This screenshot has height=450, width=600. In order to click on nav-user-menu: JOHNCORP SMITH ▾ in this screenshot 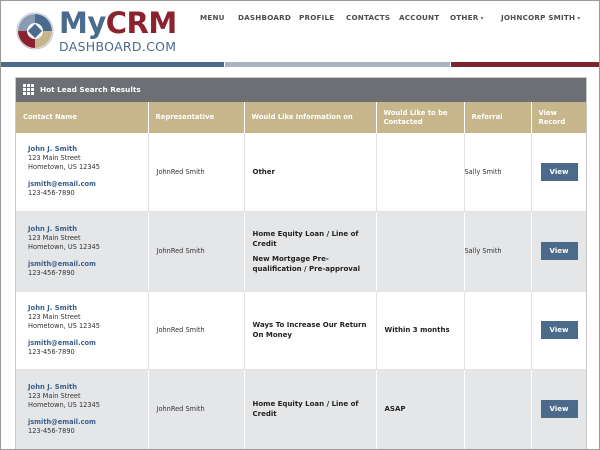, I will do `click(540, 17)`.